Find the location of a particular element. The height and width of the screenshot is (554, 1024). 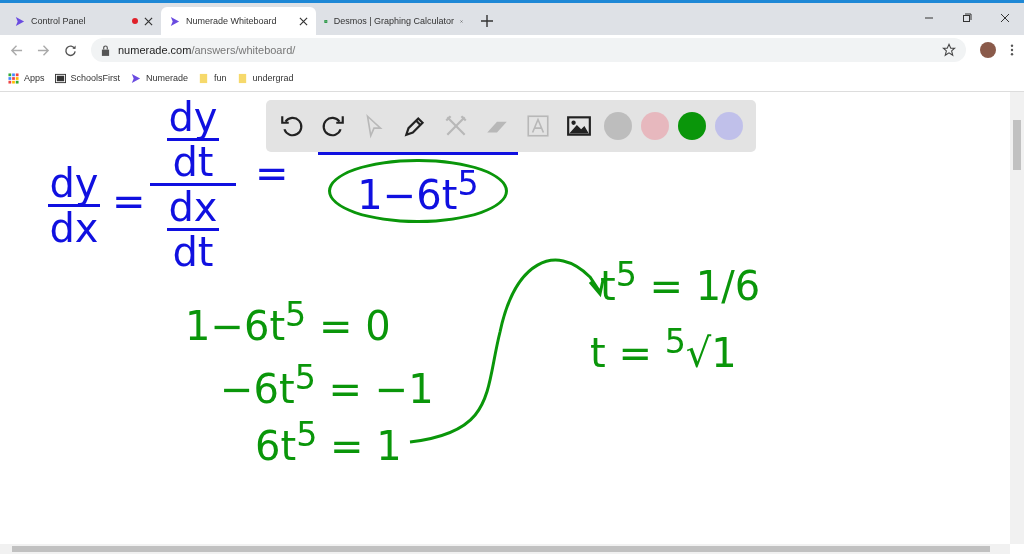

bookmark-star-icon is located at coordinates (949, 50).